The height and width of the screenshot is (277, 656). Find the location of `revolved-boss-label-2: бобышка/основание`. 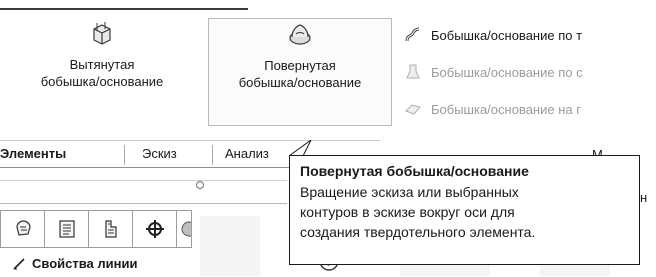

revolved-boss-label-2: бобышка/основание is located at coordinates (300, 82).